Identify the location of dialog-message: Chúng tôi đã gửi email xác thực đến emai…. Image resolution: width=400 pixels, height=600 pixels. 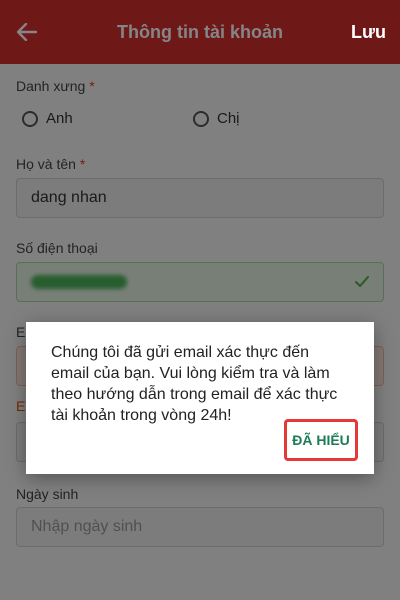
(194, 384).